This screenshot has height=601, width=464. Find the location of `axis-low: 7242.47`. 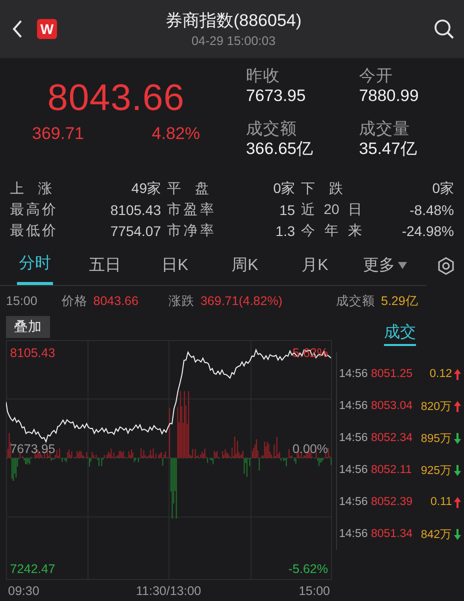

axis-low: 7242.47 is located at coordinates (33, 569).